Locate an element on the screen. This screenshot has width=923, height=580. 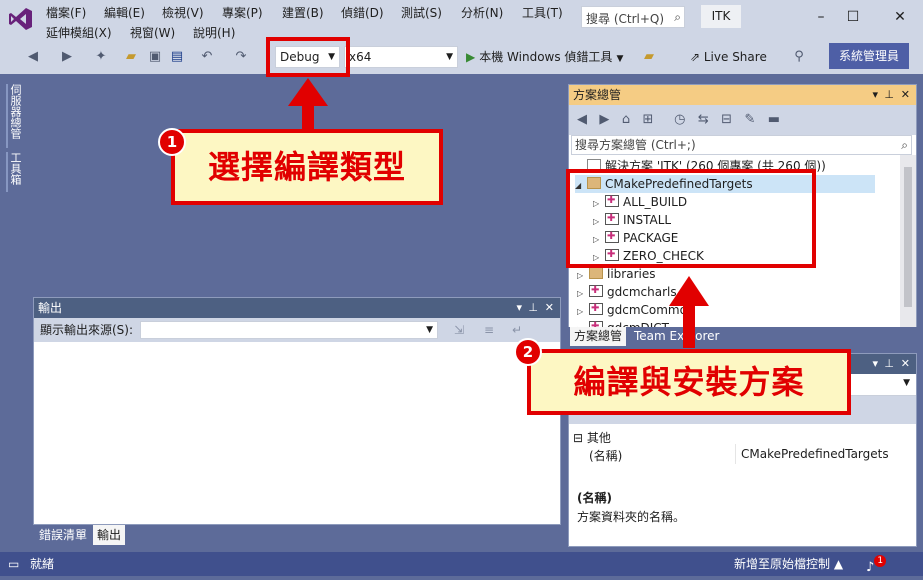
menu-build: 建置(B) is located at coordinates (303, 12).